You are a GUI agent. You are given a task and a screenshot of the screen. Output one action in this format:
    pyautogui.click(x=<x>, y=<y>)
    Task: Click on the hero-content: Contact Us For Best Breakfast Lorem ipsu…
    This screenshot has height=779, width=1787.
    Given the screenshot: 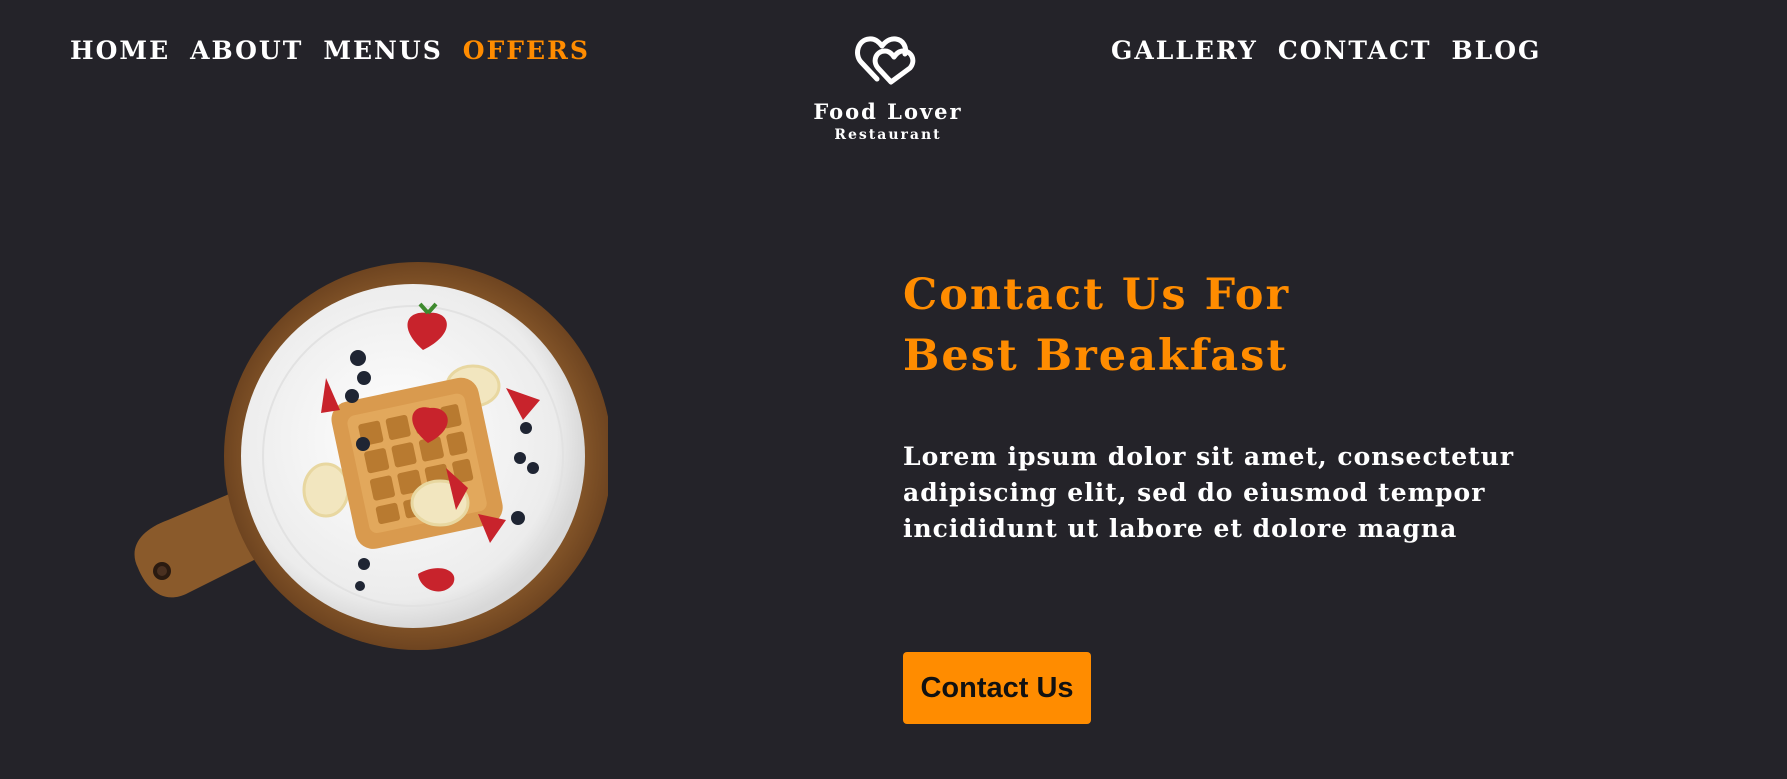 What is the action you would take?
    pyautogui.click(x=1223, y=406)
    